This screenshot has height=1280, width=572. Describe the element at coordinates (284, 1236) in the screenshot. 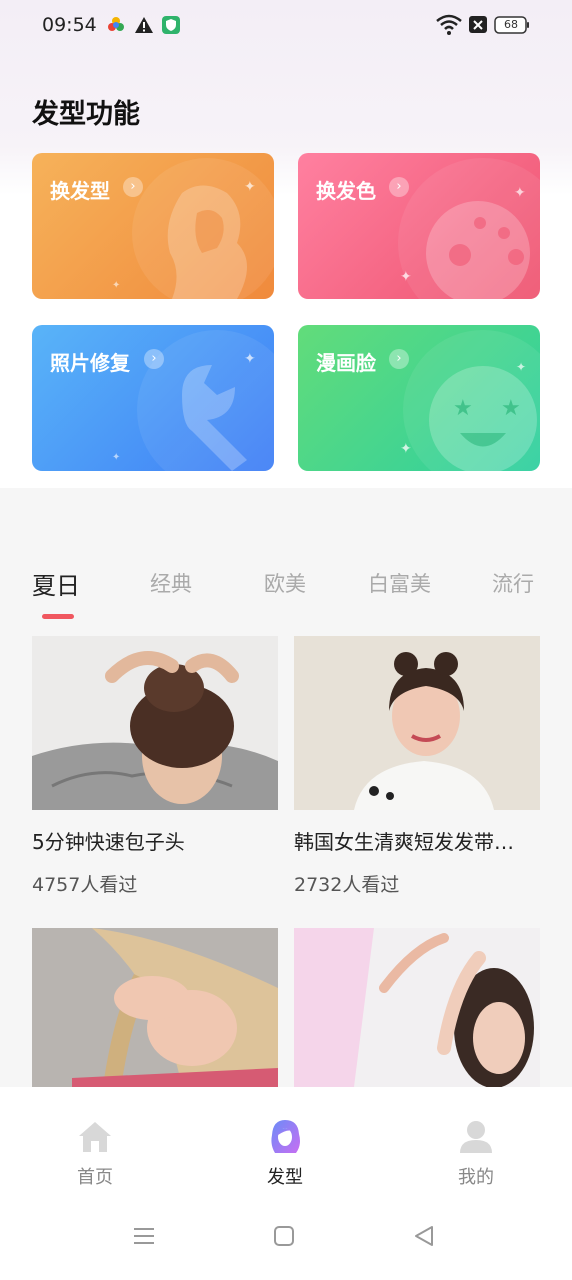

I see `home-square-icon` at that location.